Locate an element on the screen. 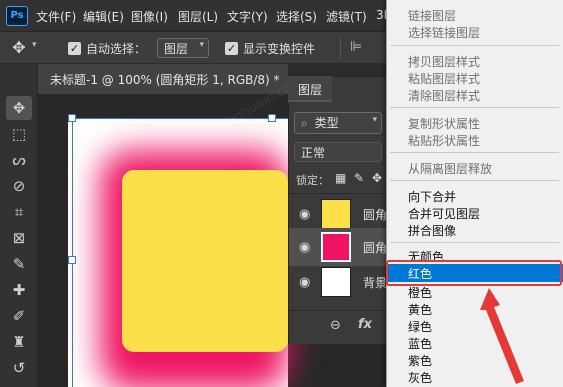 Image resolution: width=563 pixels, height=387 pixels. blend-mode-dropdown: 正常 is located at coordinates (338, 152).